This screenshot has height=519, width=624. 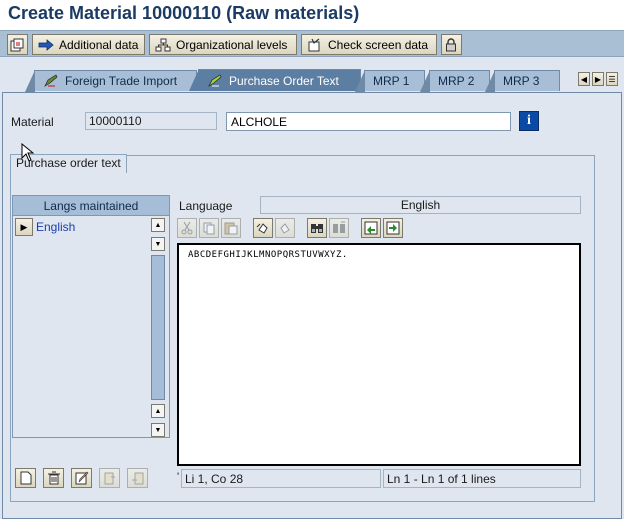 What do you see at coordinates (232, 44) in the screenshot?
I see `organizational-levels-label: Organizational levels` at bounding box center [232, 44].